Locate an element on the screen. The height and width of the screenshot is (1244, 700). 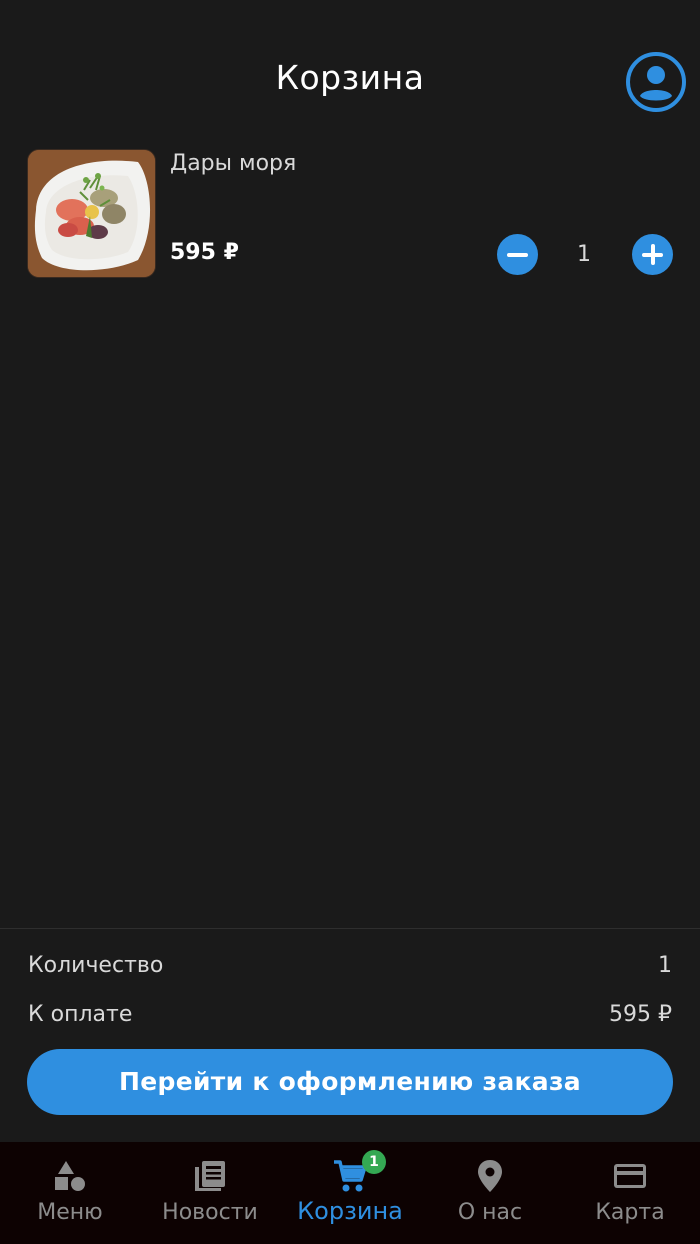
profile-button is located at coordinates (656, 82).